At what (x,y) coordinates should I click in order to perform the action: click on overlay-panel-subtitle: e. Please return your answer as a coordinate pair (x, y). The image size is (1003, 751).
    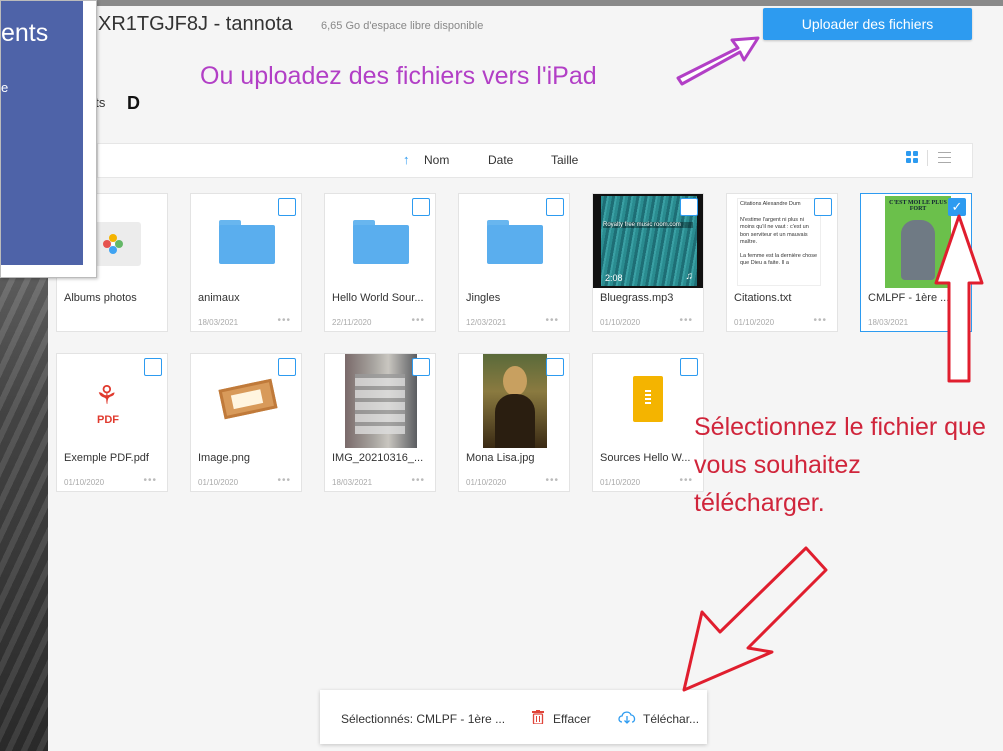
    Looking at the image, I should click on (5, 87).